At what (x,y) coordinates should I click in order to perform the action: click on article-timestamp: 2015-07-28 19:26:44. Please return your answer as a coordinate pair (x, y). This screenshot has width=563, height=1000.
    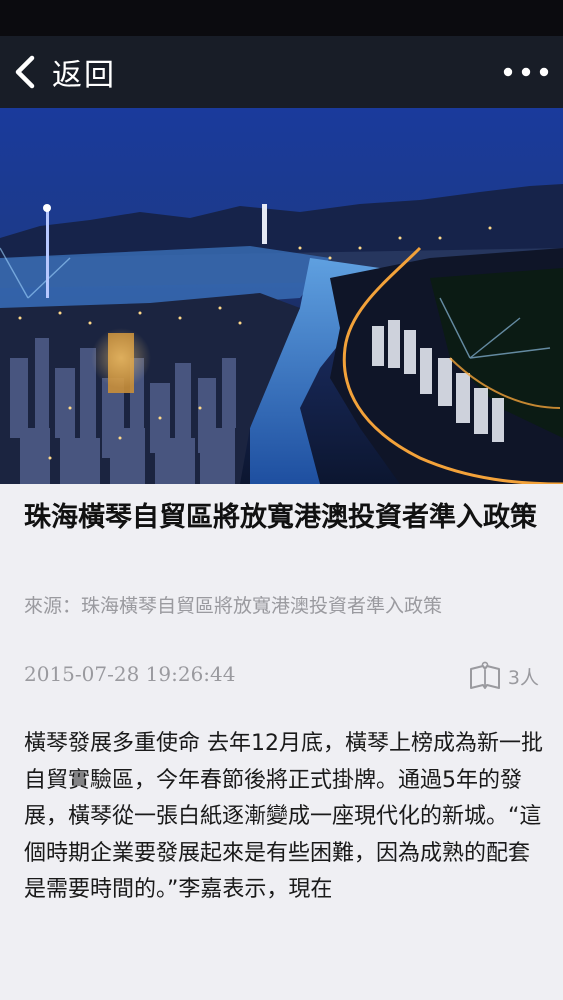
    Looking at the image, I should click on (130, 674).